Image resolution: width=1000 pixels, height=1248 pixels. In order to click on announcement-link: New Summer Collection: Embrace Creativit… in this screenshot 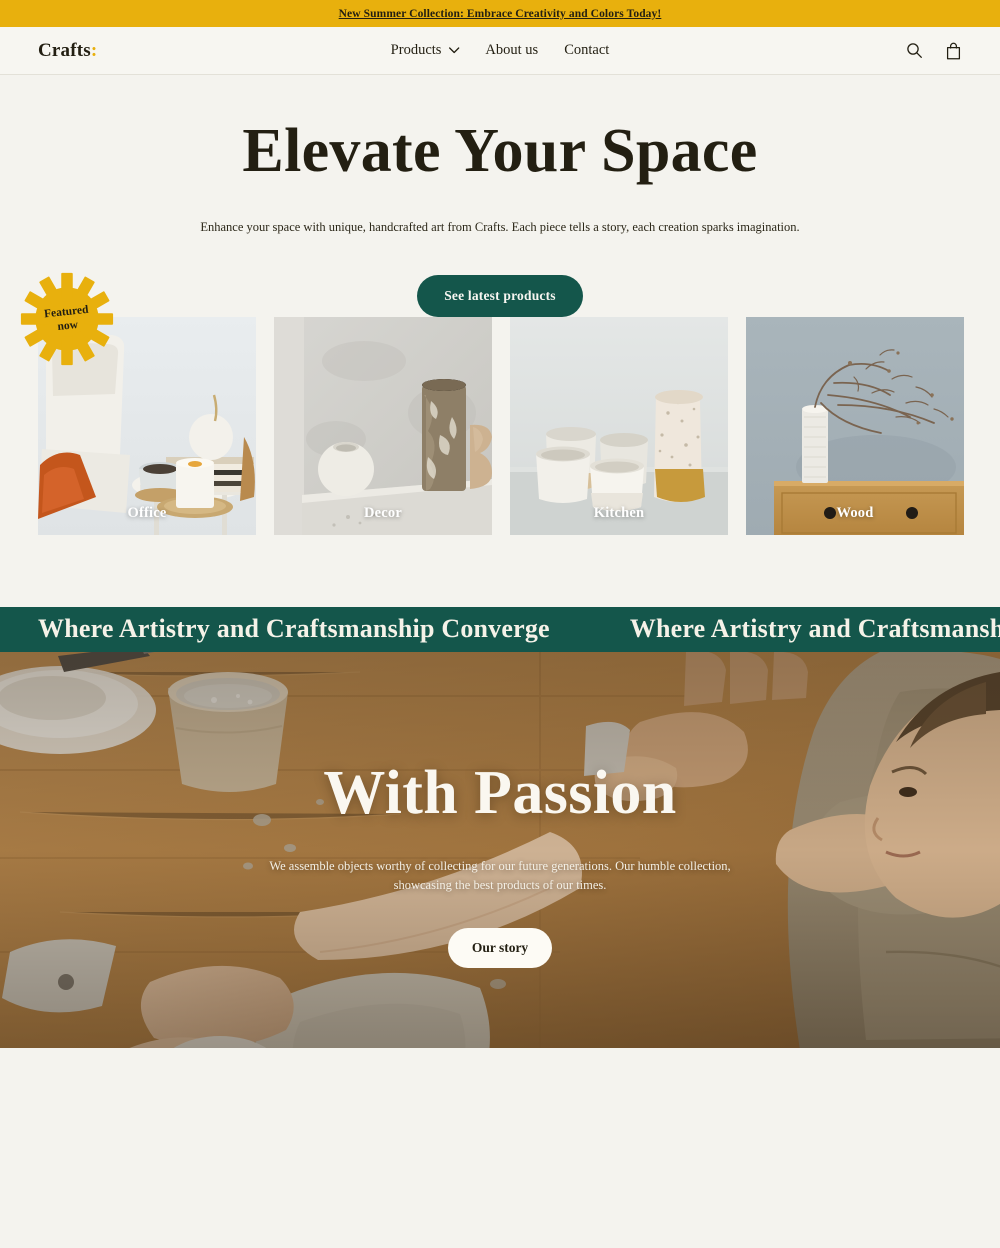, I will do `click(500, 14)`.